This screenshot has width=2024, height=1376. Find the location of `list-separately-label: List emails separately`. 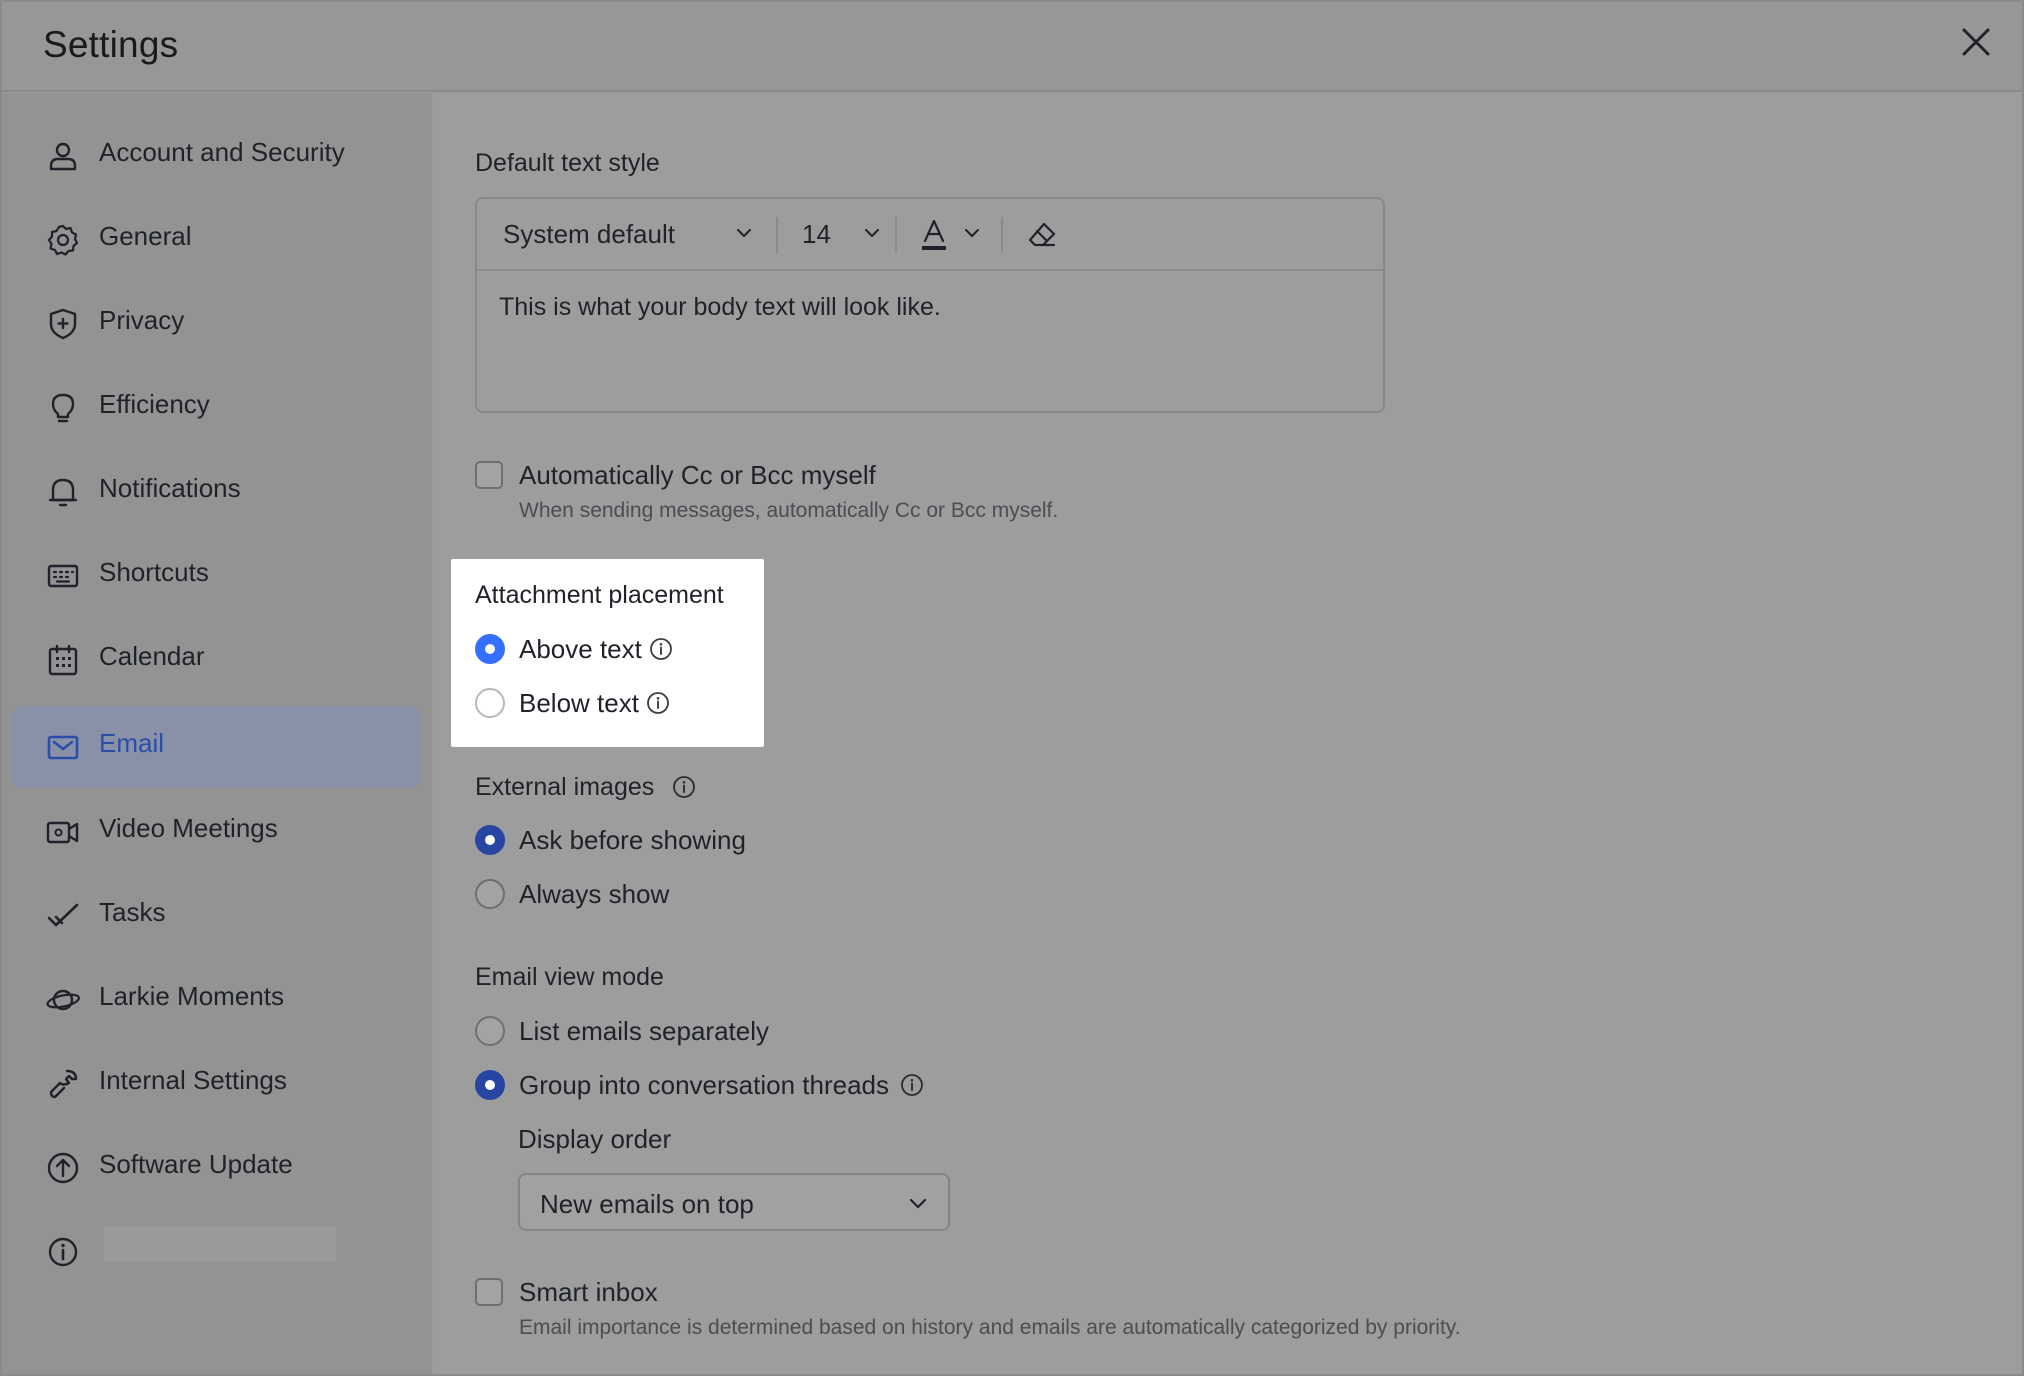

list-separately-label: List emails separately is located at coordinates (644, 1031).